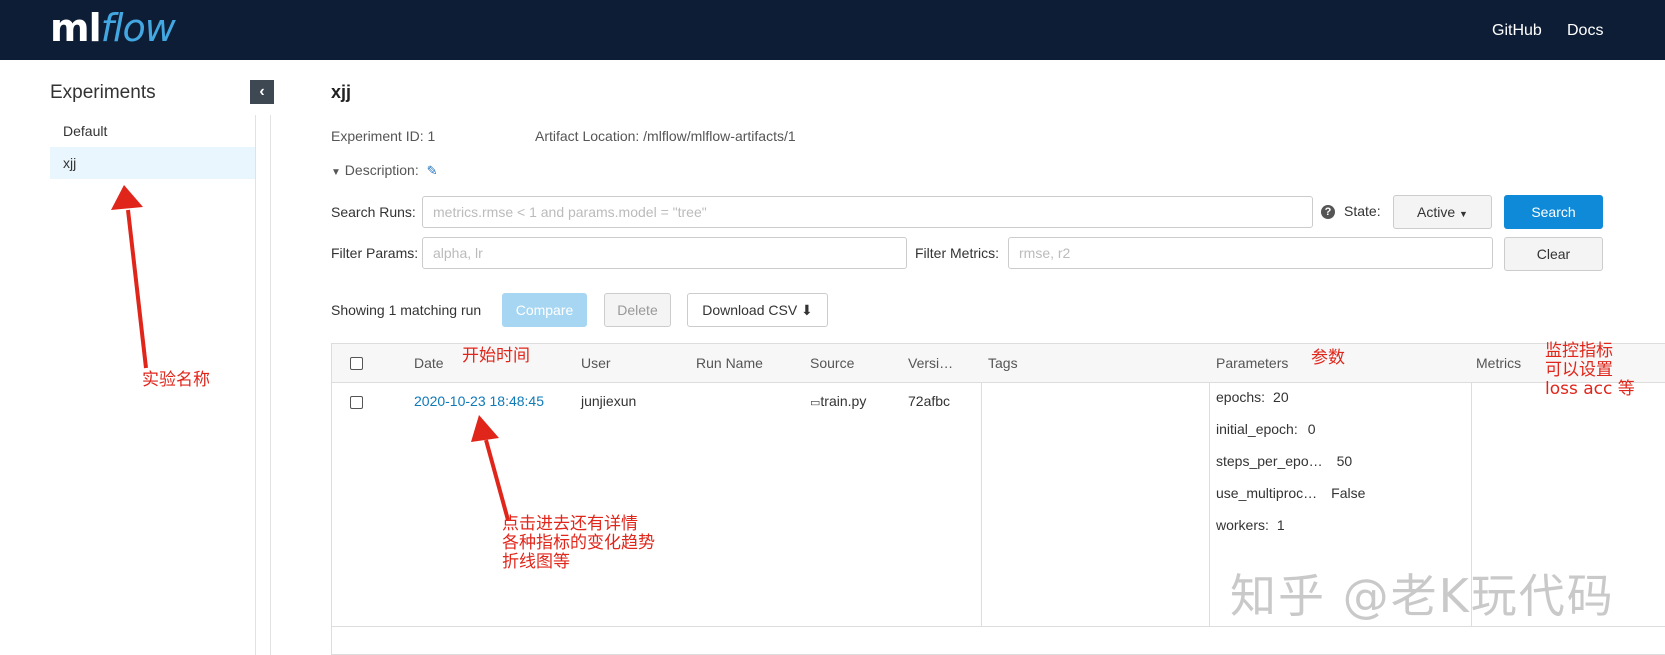 Image resolution: width=1665 pixels, height=655 pixels. What do you see at coordinates (832, 363) in the screenshot?
I see `header-source: Source` at bounding box center [832, 363].